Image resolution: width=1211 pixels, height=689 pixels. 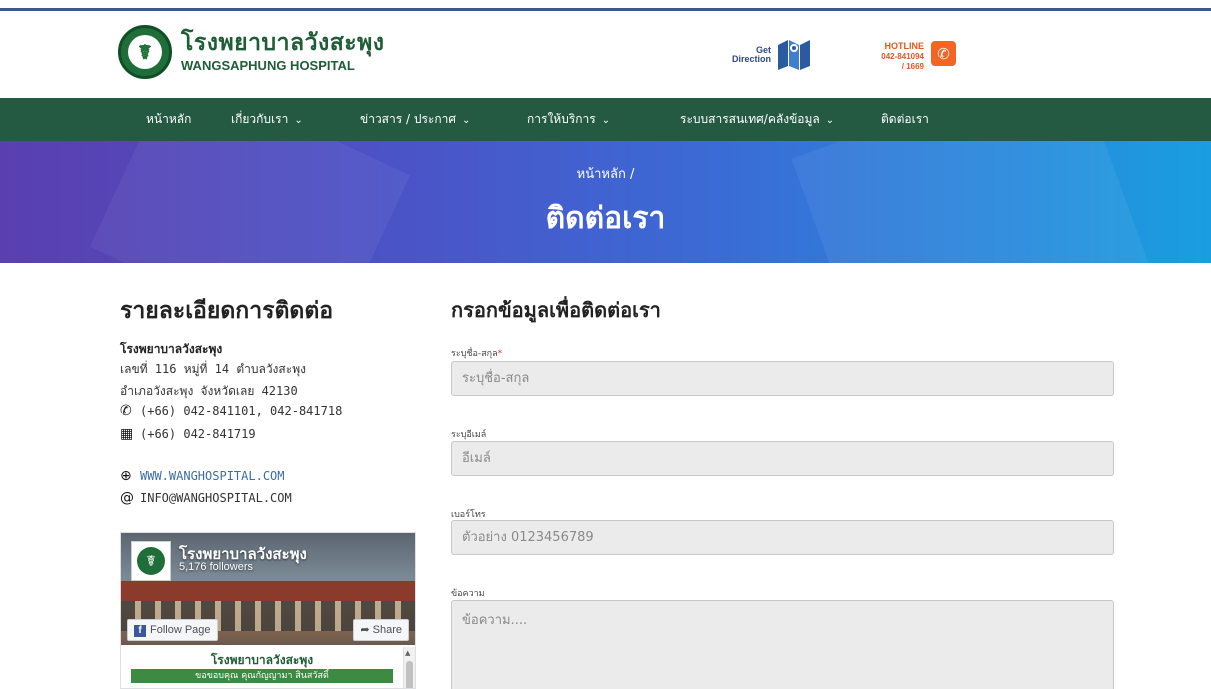 I want to click on hospital-logo: ☤, so click(x=145, y=52).